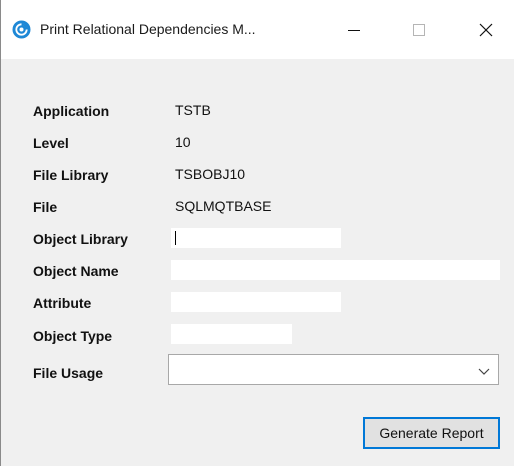  I want to click on level-value: 10, so click(183, 142).